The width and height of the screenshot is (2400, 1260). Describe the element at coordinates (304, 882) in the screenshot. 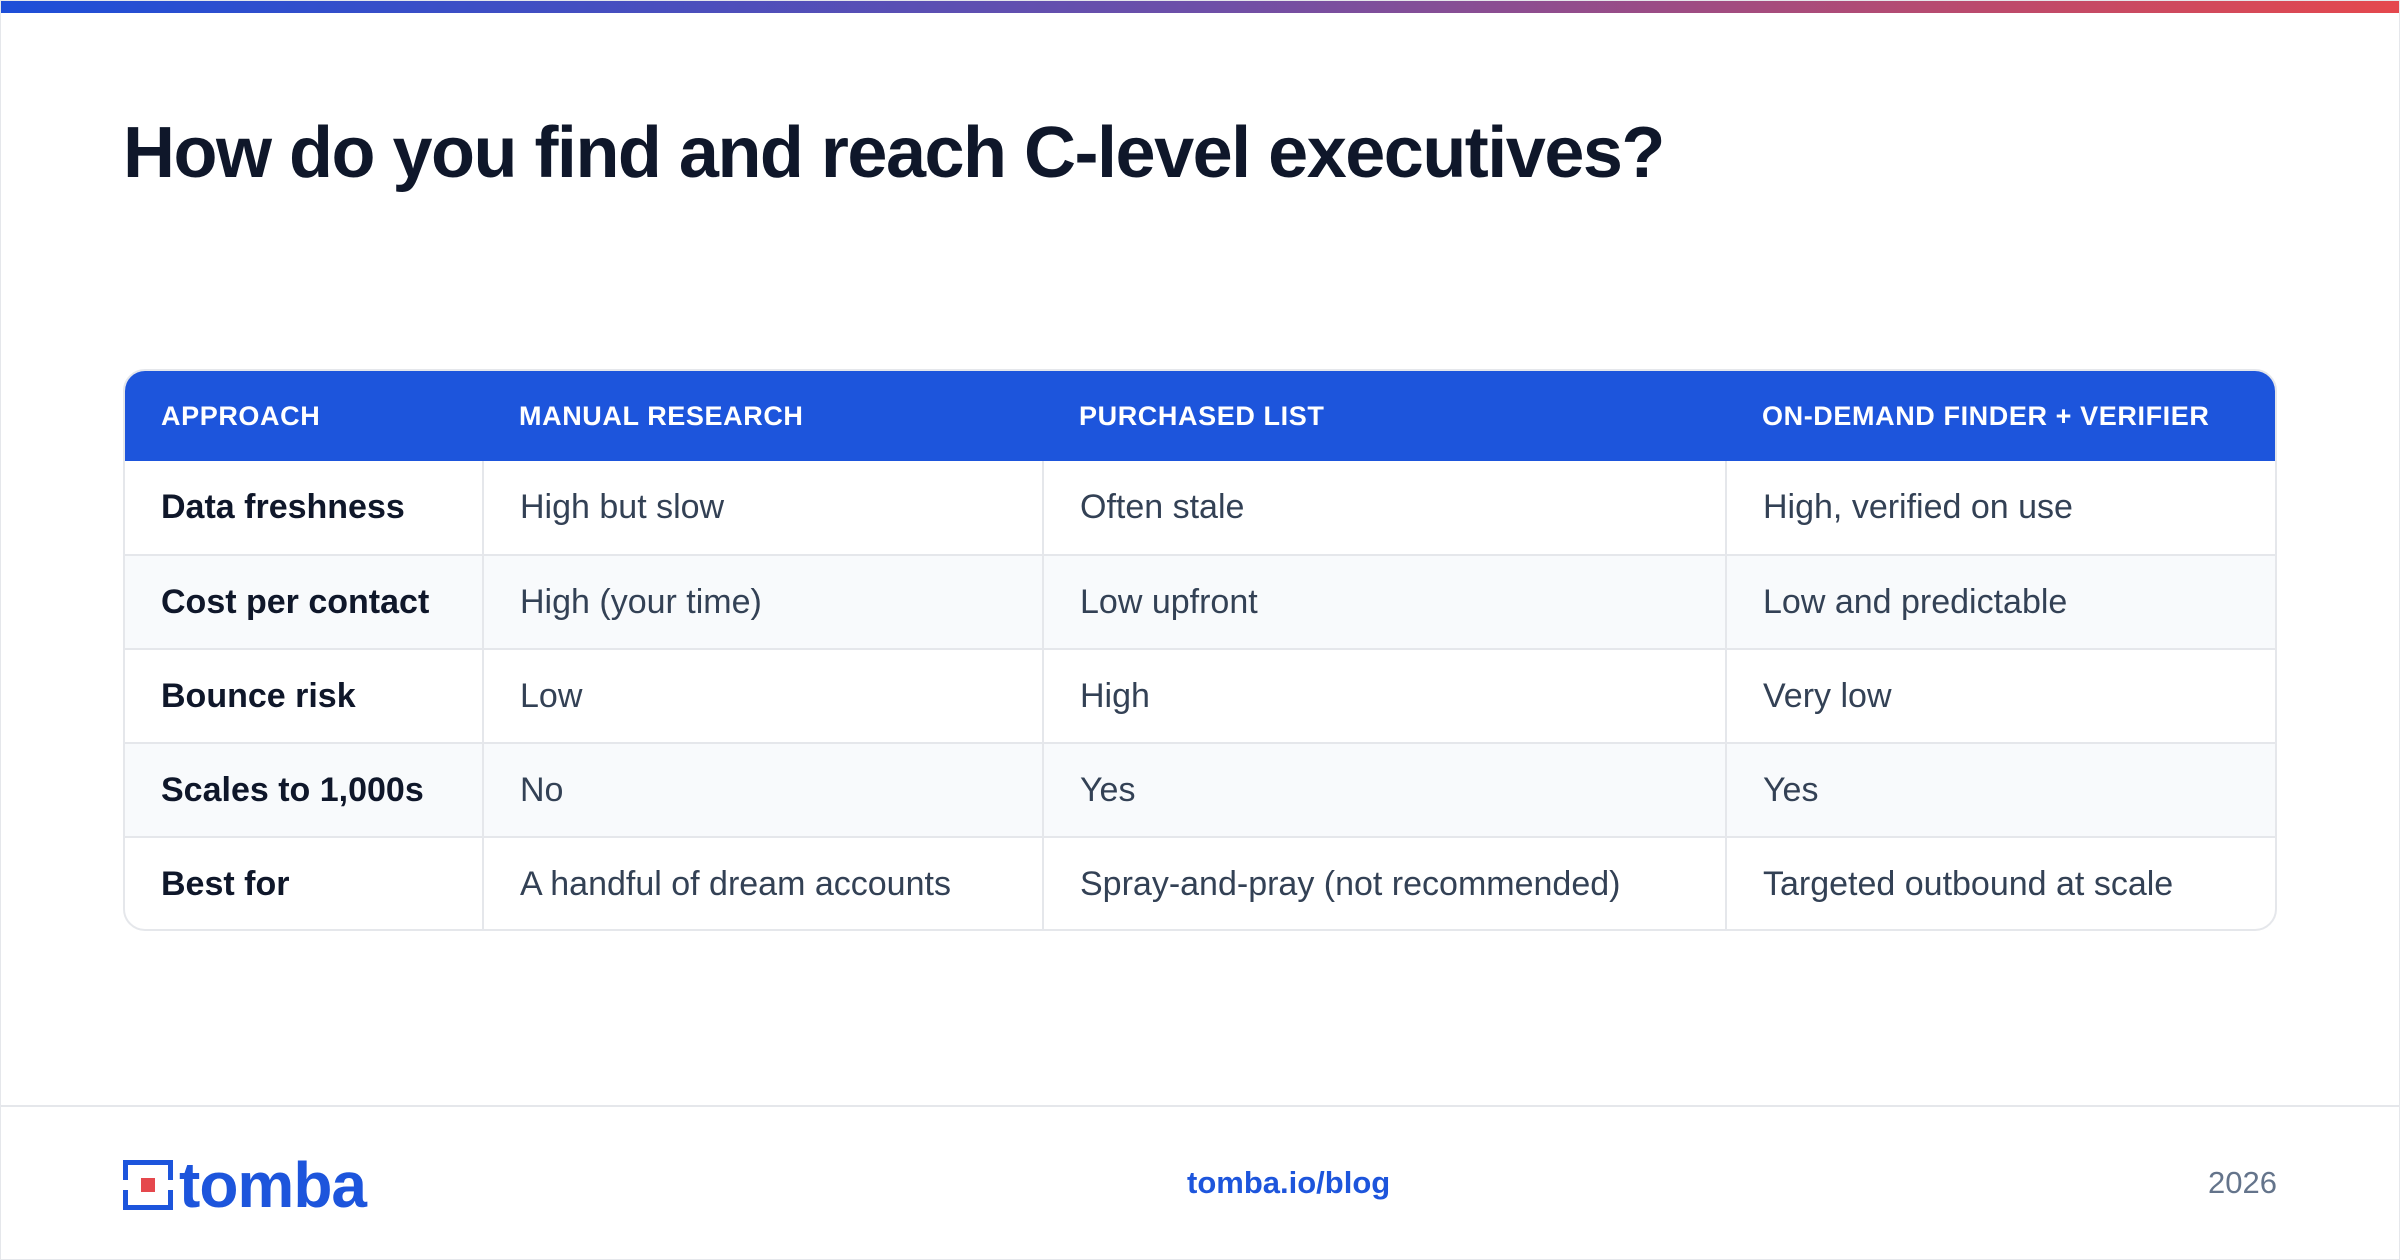

I see `row-label: Best for` at that location.